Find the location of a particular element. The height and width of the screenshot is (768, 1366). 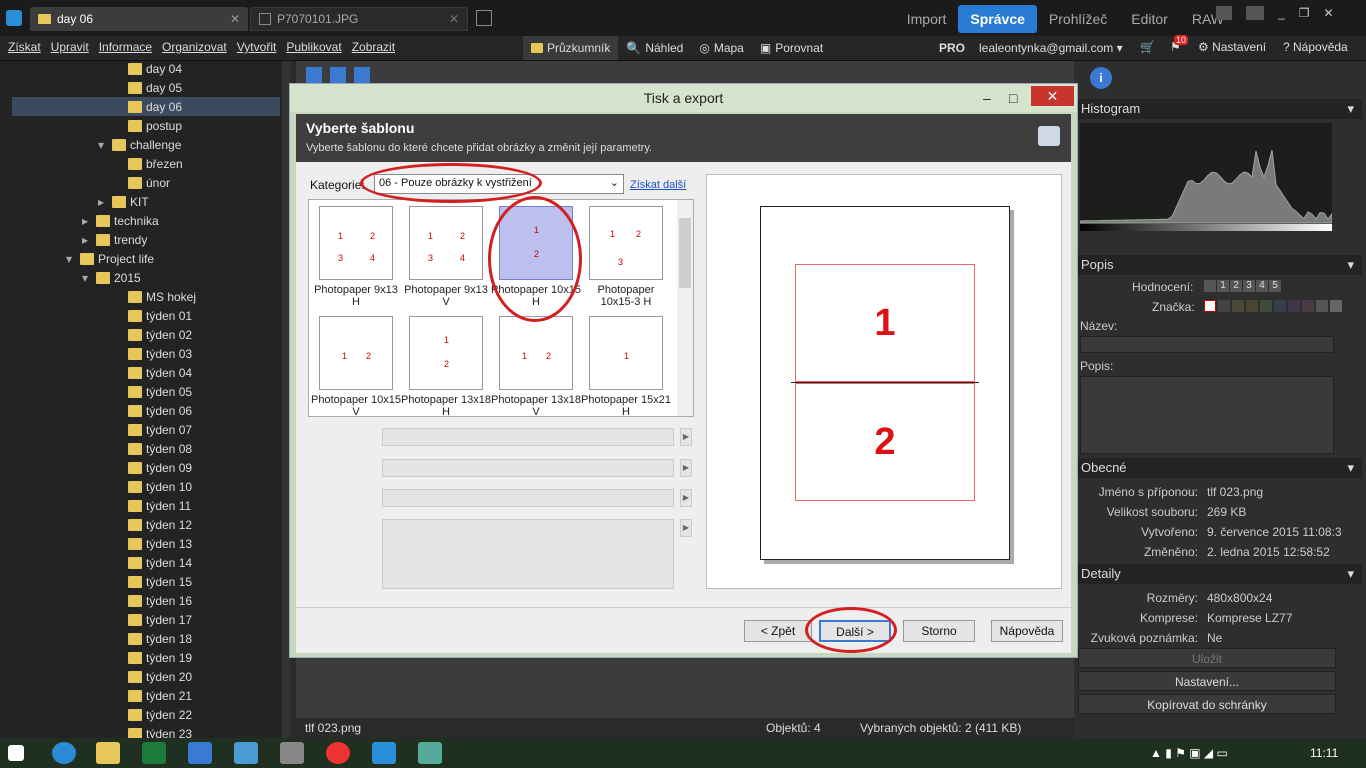

minimize-icon: – is located at coordinates (987, 98).